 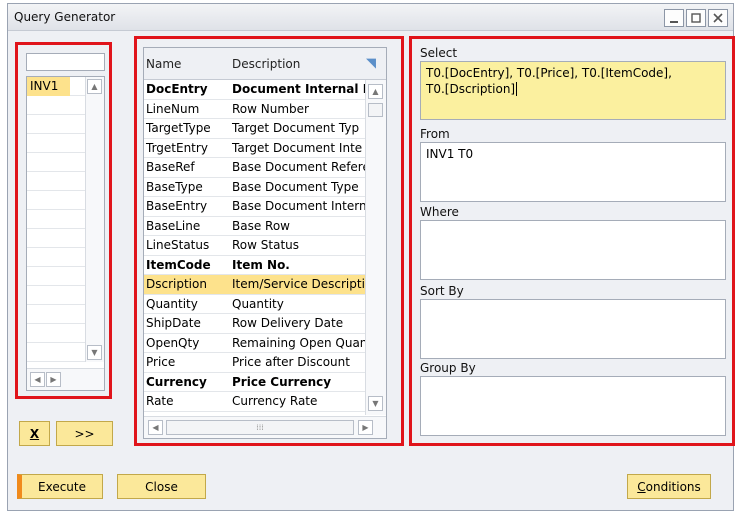 What do you see at coordinates (161, 486) in the screenshot?
I see `close-button: Close` at bounding box center [161, 486].